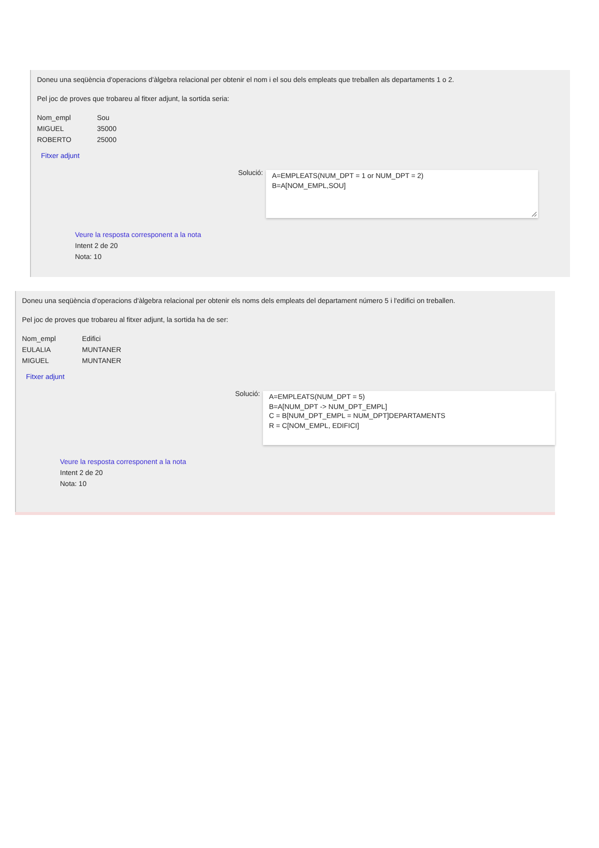 This screenshot has height=848, width=599. I want to click on resize-handle-icon, so click(534, 214).